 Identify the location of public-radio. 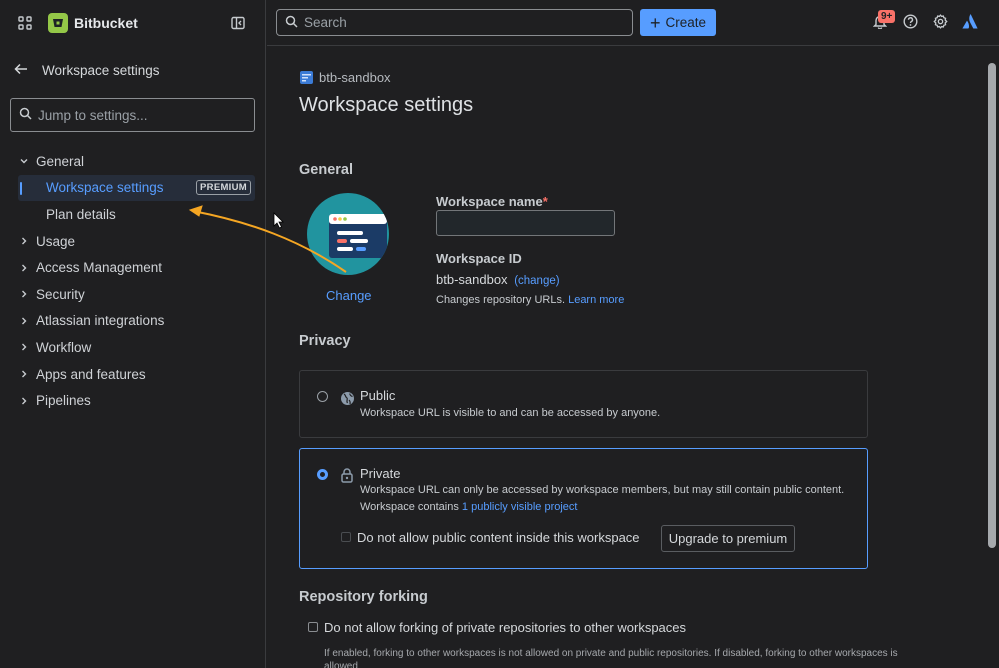
(322, 396).